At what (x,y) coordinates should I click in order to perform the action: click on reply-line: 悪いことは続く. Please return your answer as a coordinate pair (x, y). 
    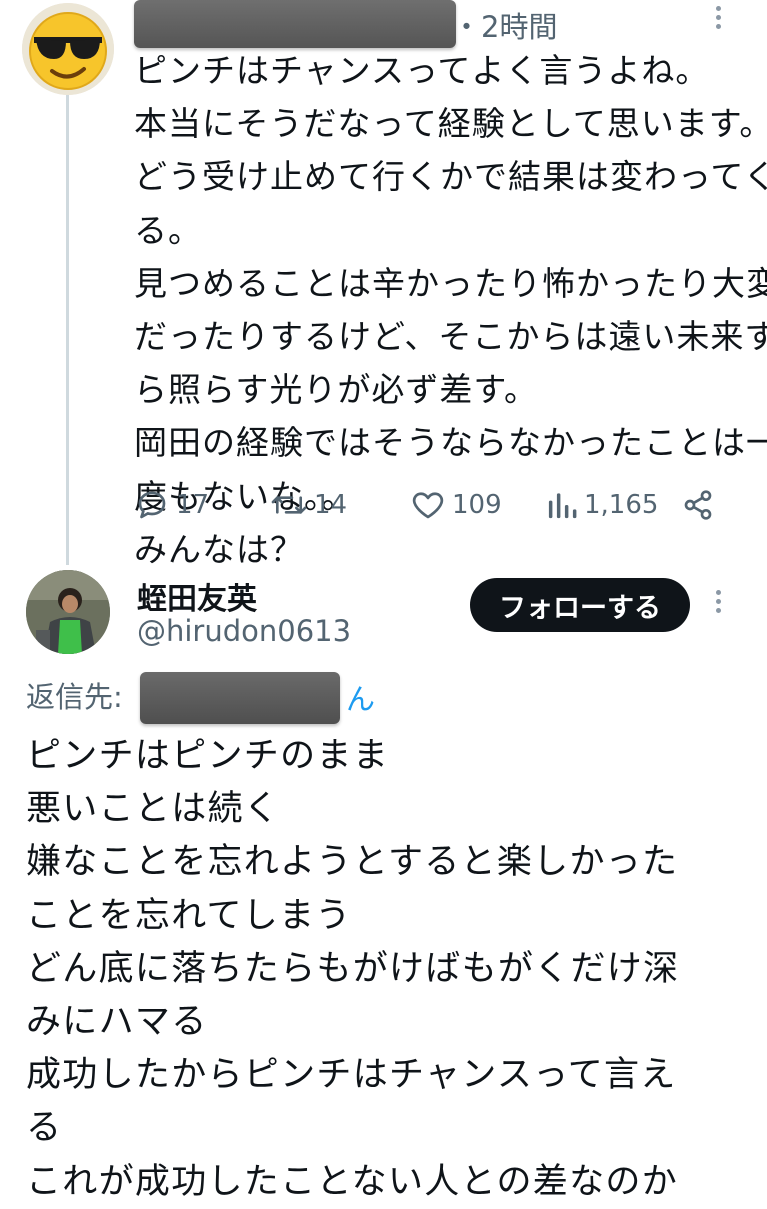
    Looking at the image, I should click on (153, 809).